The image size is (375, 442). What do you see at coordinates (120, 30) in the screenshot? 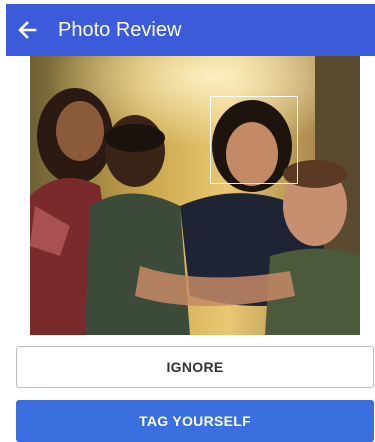
I see `page-title: Photo Review` at bounding box center [120, 30].